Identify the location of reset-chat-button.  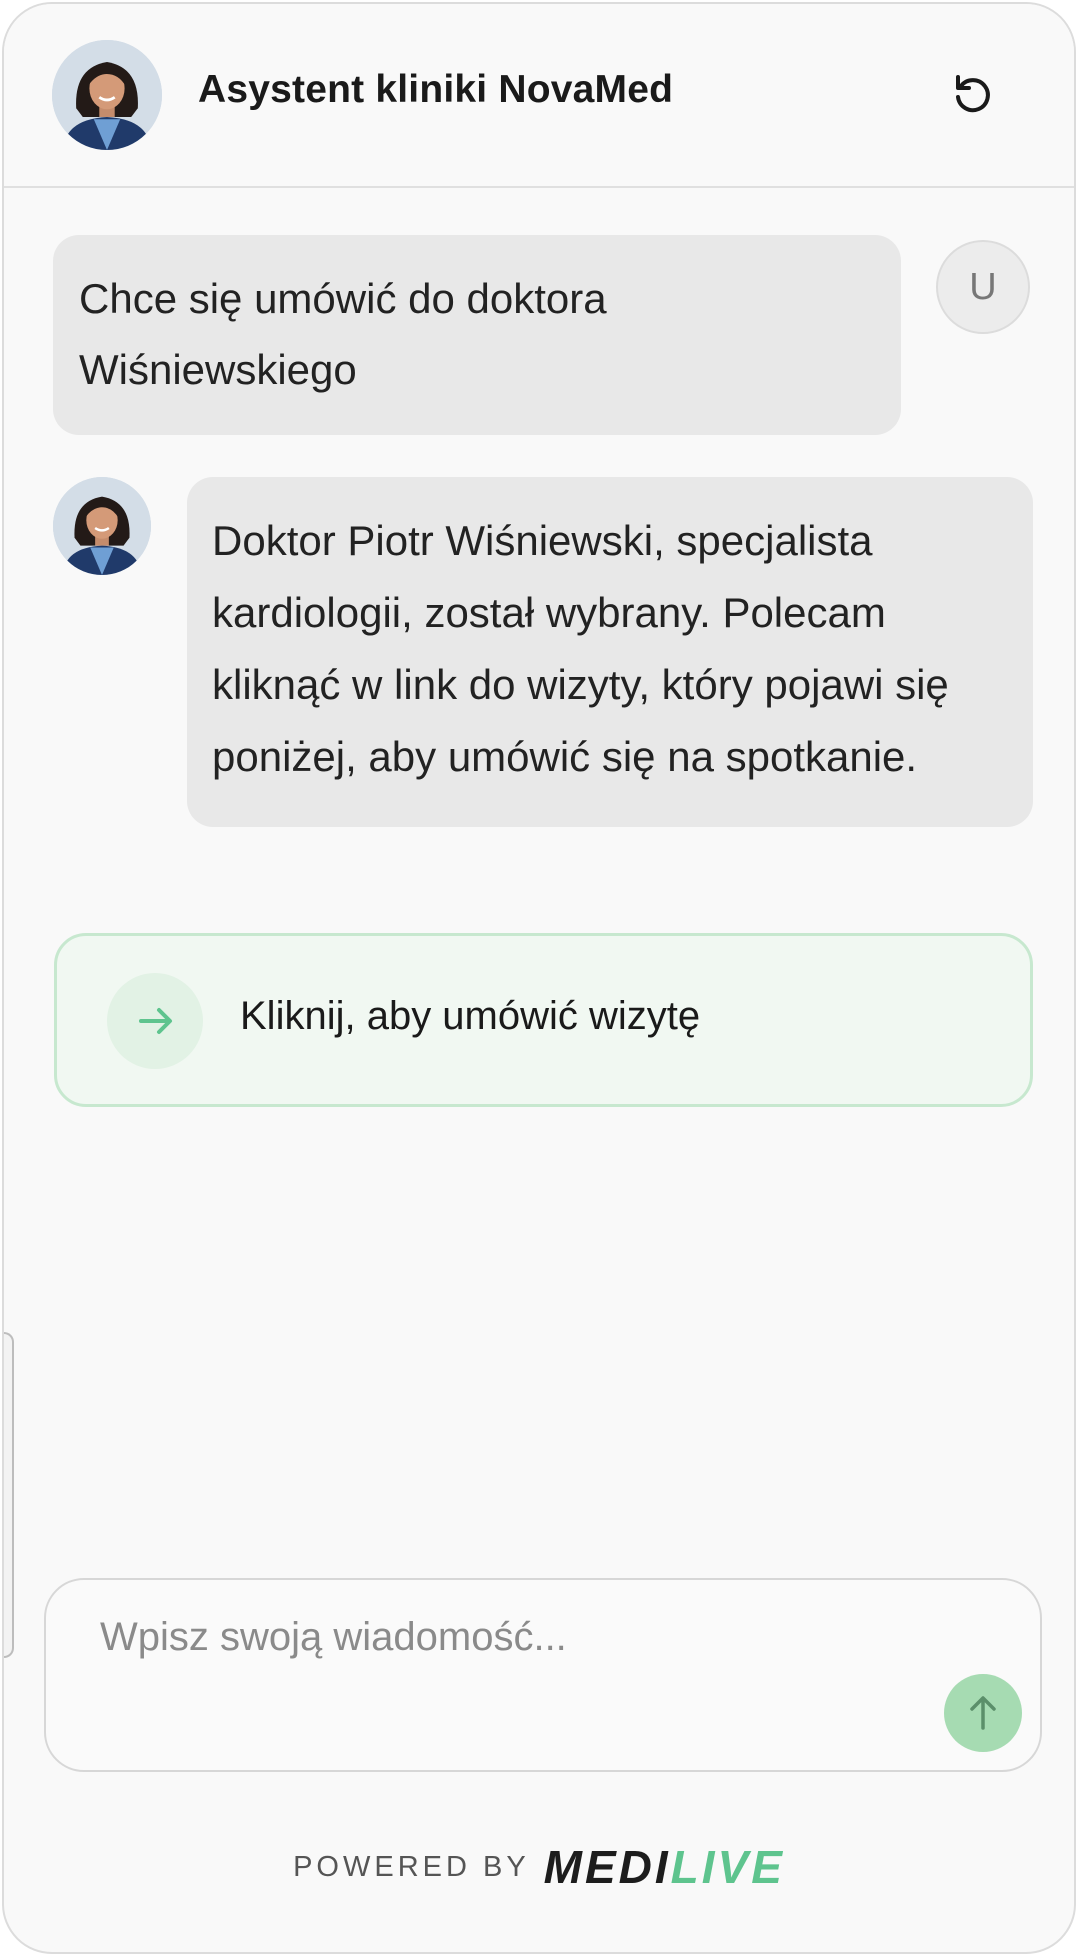
(973, 95).